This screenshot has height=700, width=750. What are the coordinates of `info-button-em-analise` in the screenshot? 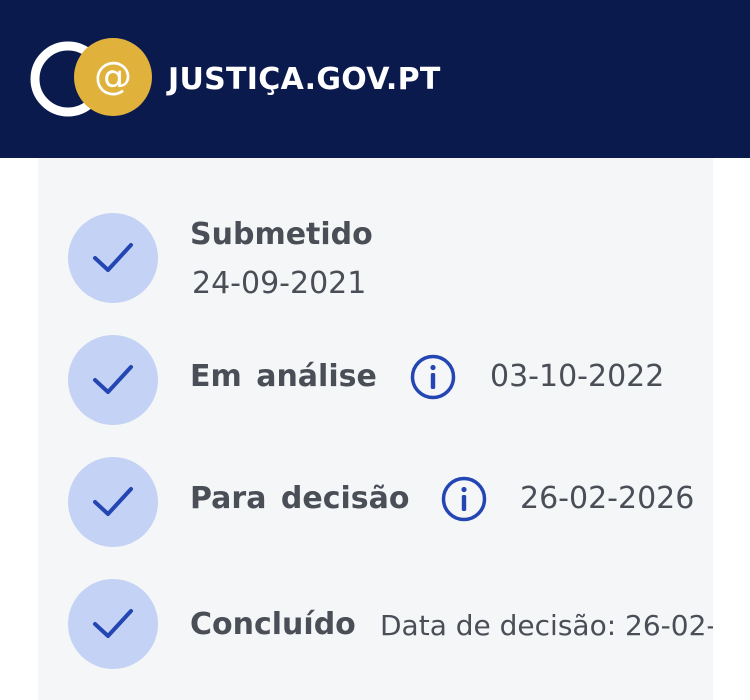 It's located at (433, 377).